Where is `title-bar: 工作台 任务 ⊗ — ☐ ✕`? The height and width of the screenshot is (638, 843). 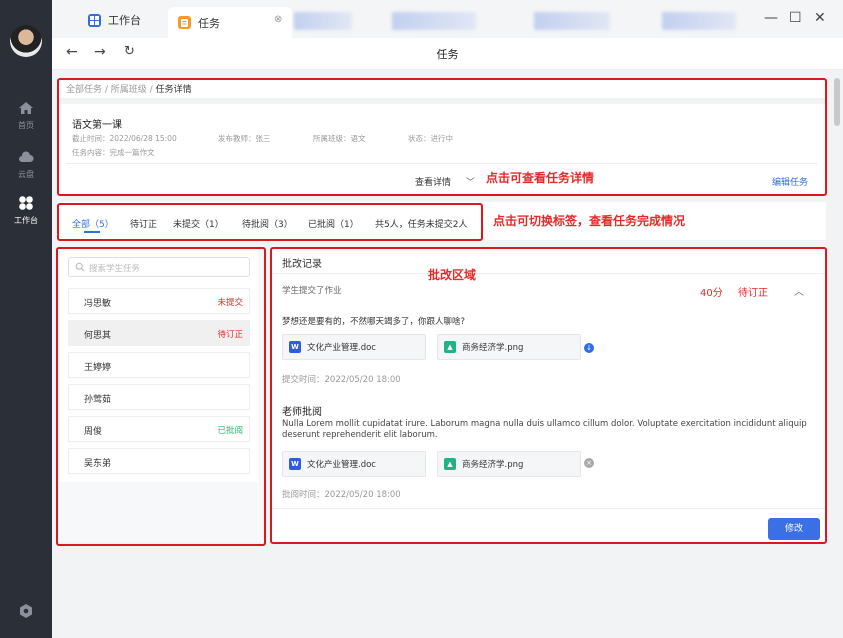 title-bar: 工作台 任务 ⊗ — ☐ ✕ is located at coordinates (447, 19).